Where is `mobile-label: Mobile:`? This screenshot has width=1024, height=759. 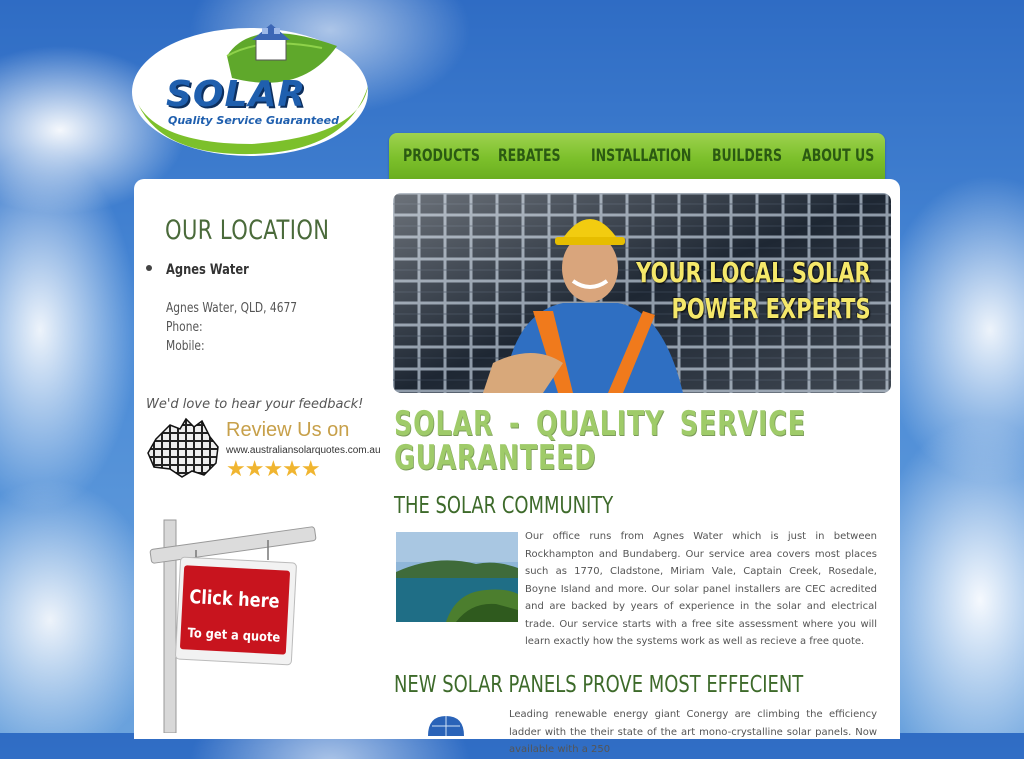 mobile-label: Mobile: is located at coordinates (185, 346).